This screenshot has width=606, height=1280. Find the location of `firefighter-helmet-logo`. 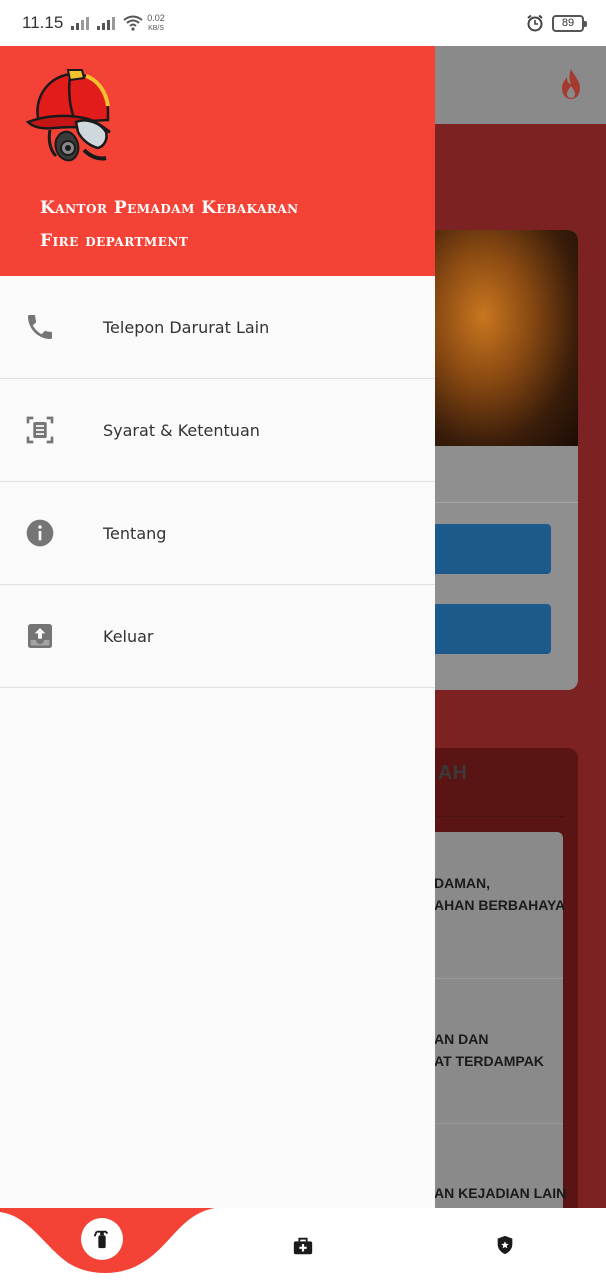

firefighter-helmet-logo is located at coordinates (68, 115).